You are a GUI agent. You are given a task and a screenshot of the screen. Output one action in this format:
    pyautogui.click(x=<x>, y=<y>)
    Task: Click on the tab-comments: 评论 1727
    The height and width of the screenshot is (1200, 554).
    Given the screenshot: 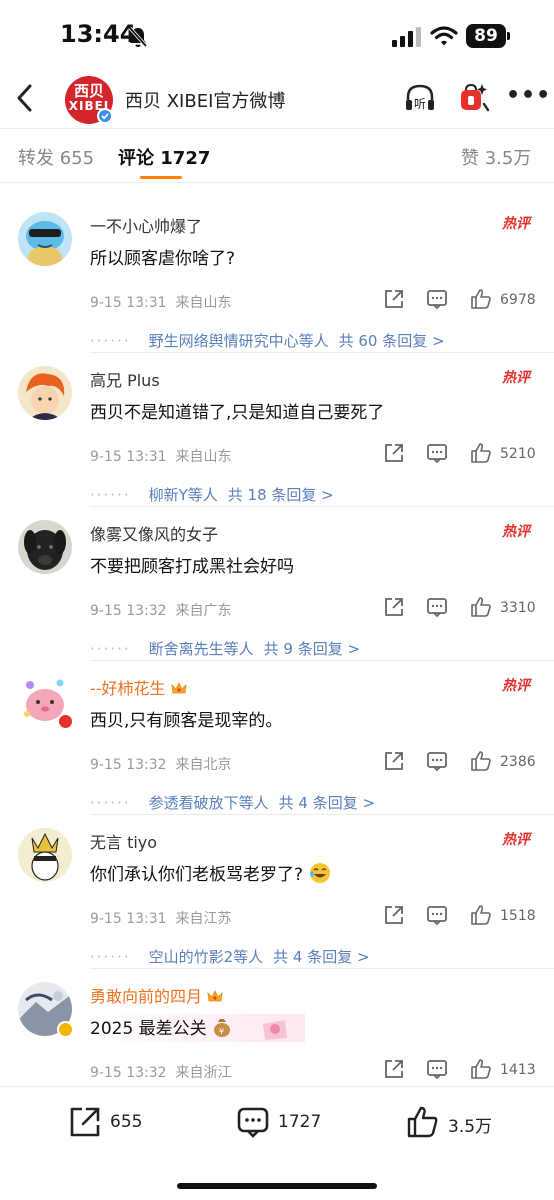 What is the action you would take?
    pyautogui.click(x=164, y=157)
    